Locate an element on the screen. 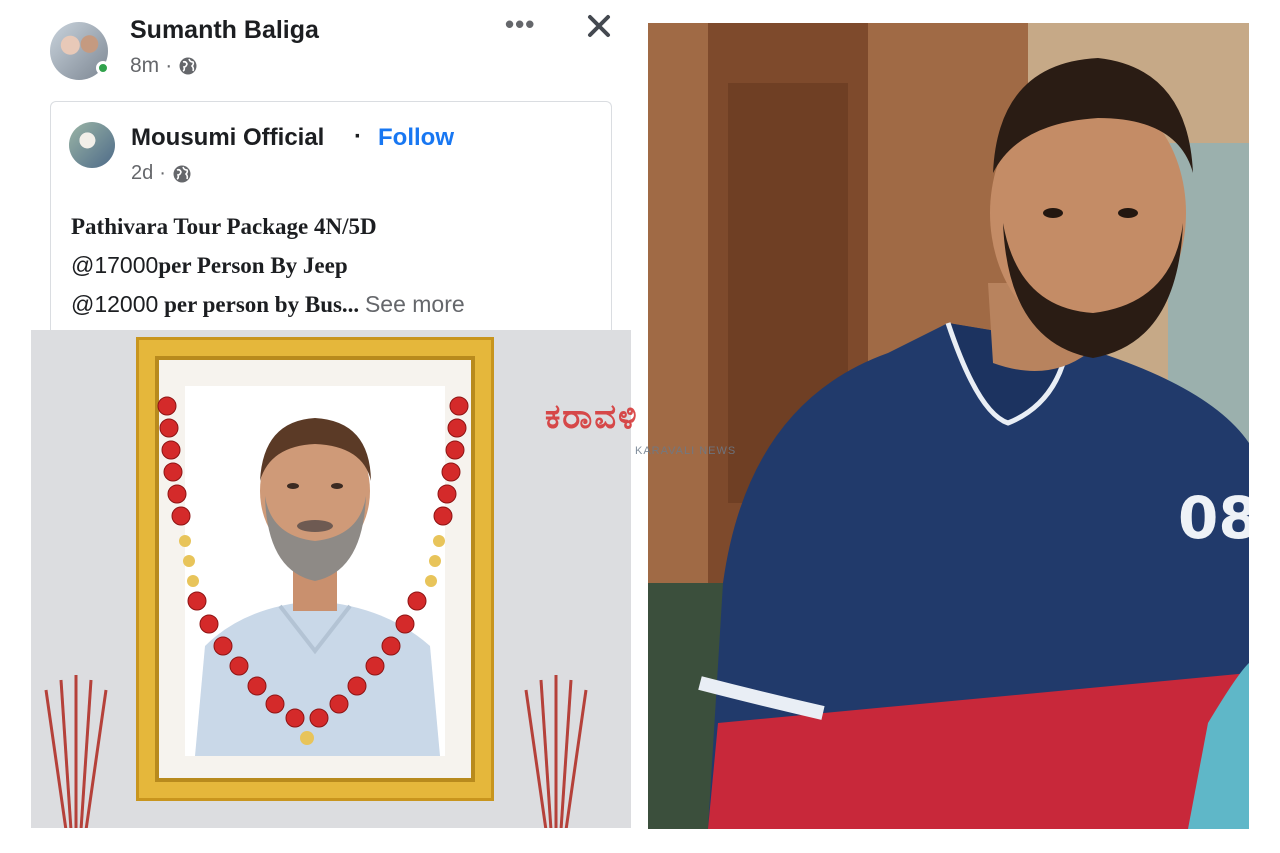 This screenshot has height=853, width=1280. online-status-dot is located at coordinates (103, 68).